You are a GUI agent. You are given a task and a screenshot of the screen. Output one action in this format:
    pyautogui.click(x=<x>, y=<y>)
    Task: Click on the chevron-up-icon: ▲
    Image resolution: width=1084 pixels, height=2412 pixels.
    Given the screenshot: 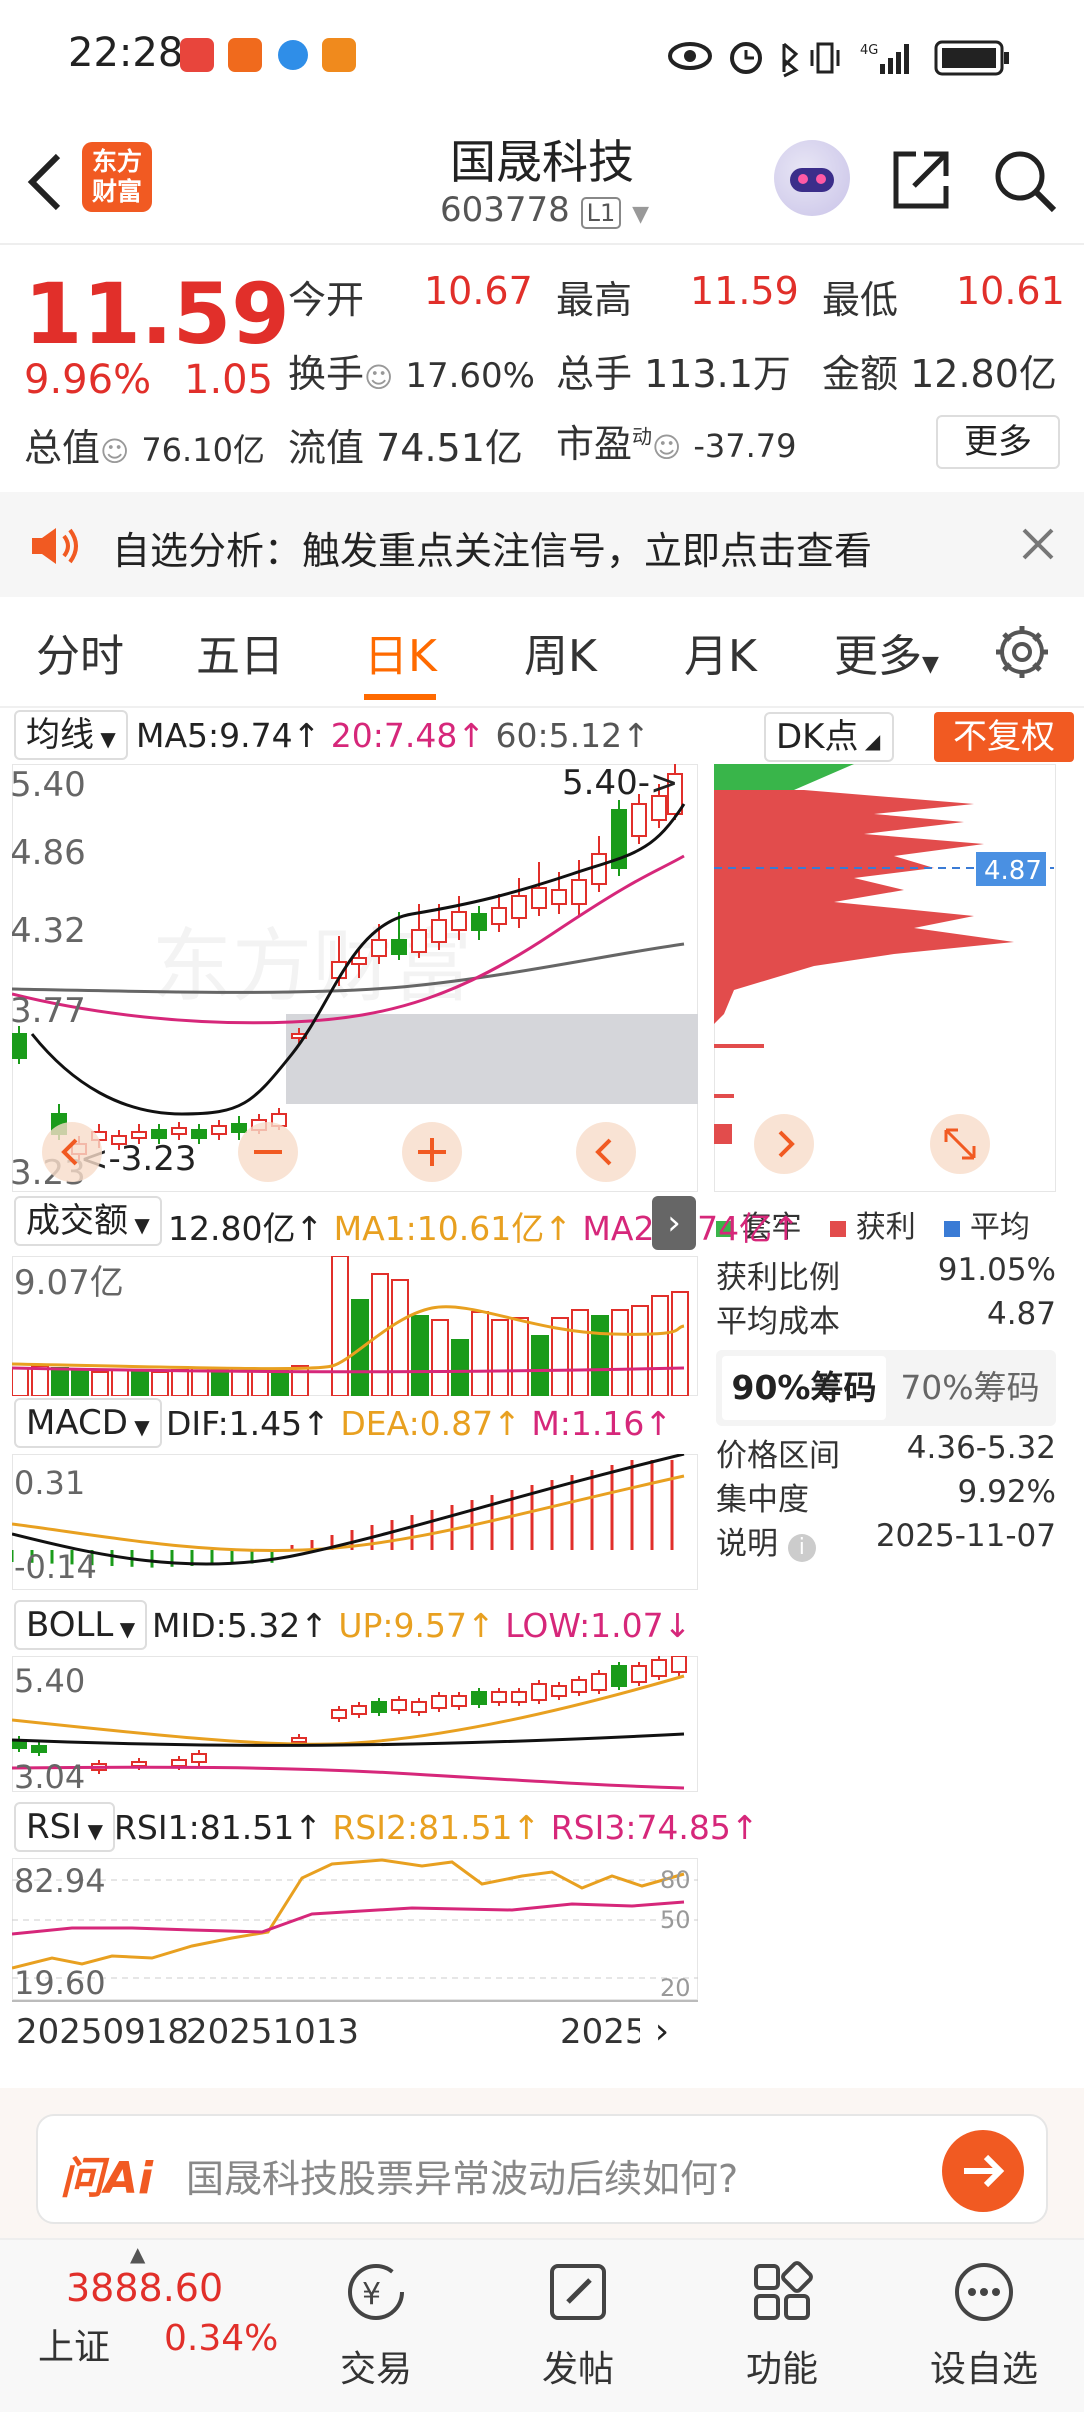 What is the action you would take?
    pyautogui.click(x=137, y=2254)
    